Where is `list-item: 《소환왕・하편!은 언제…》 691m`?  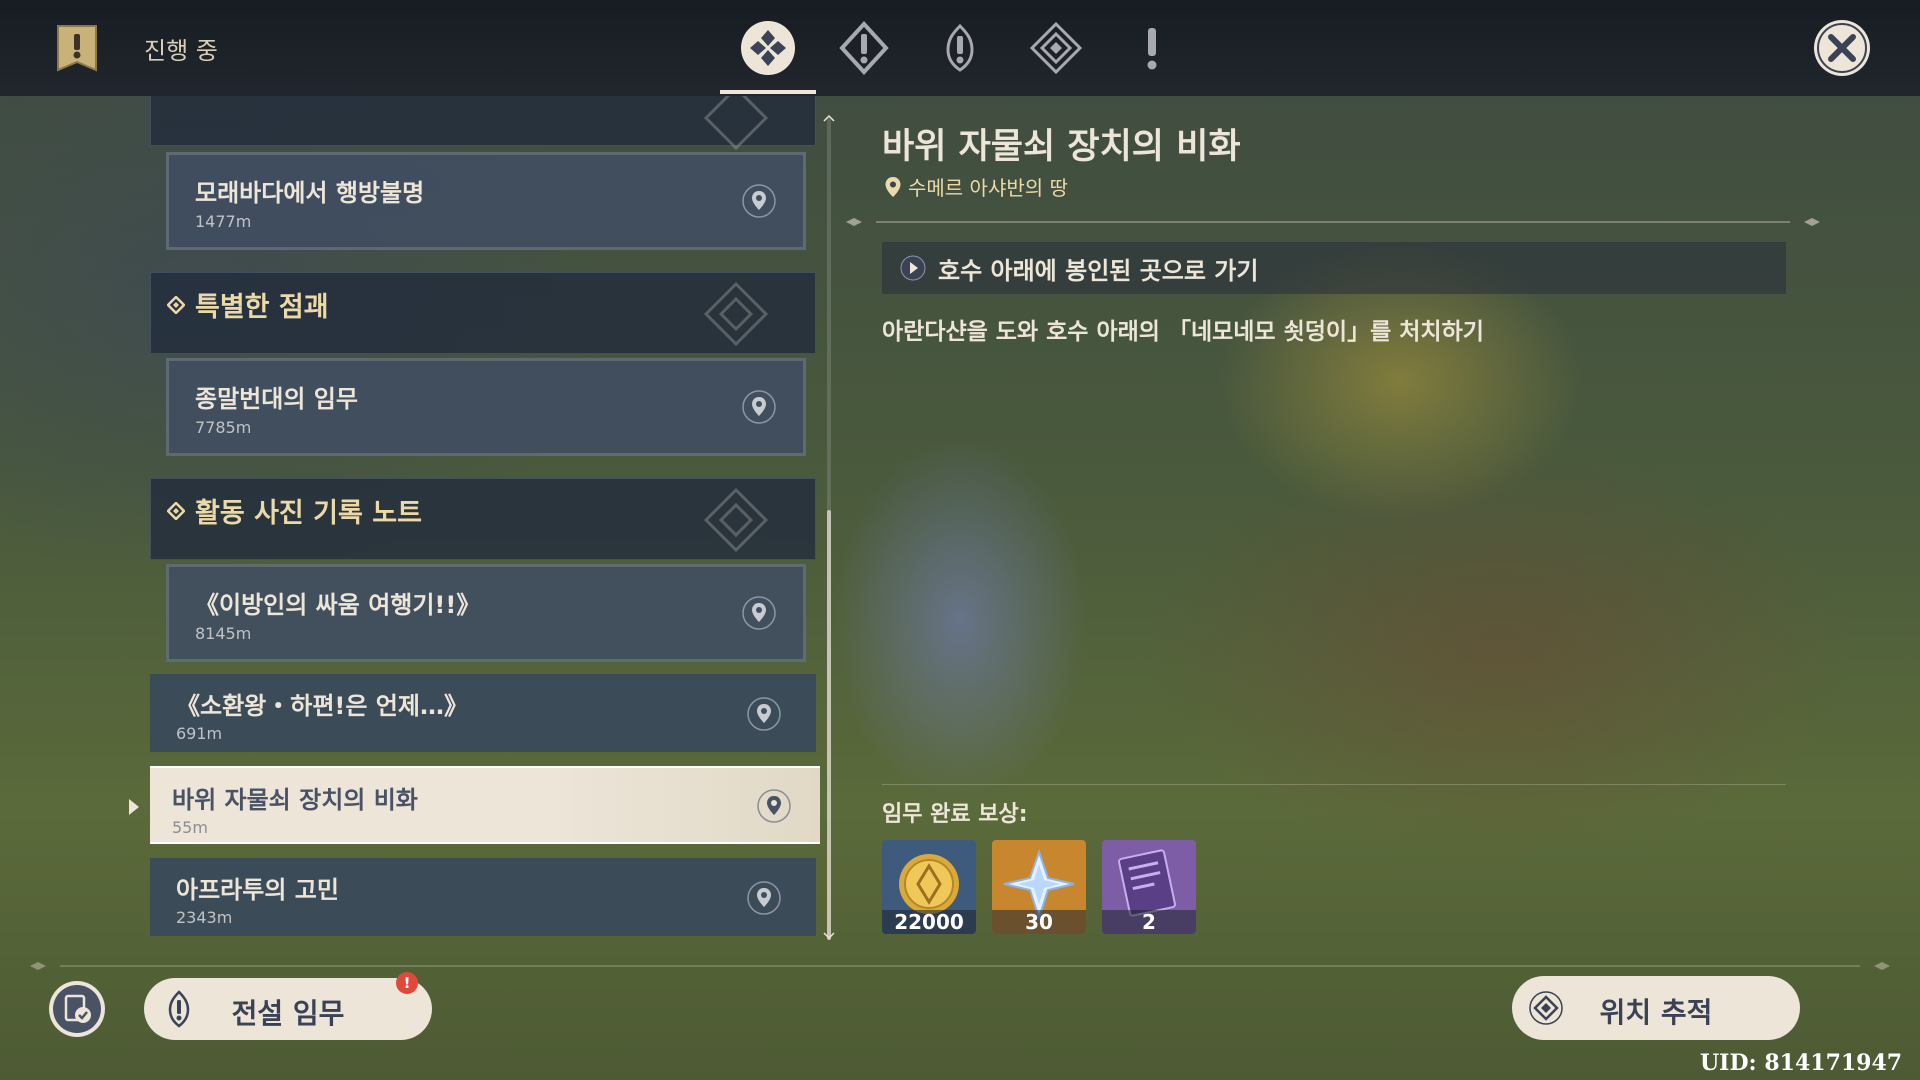
list-item: 《소환왕・하편!은 언제…》 691m is located at coordinates (483, 713).